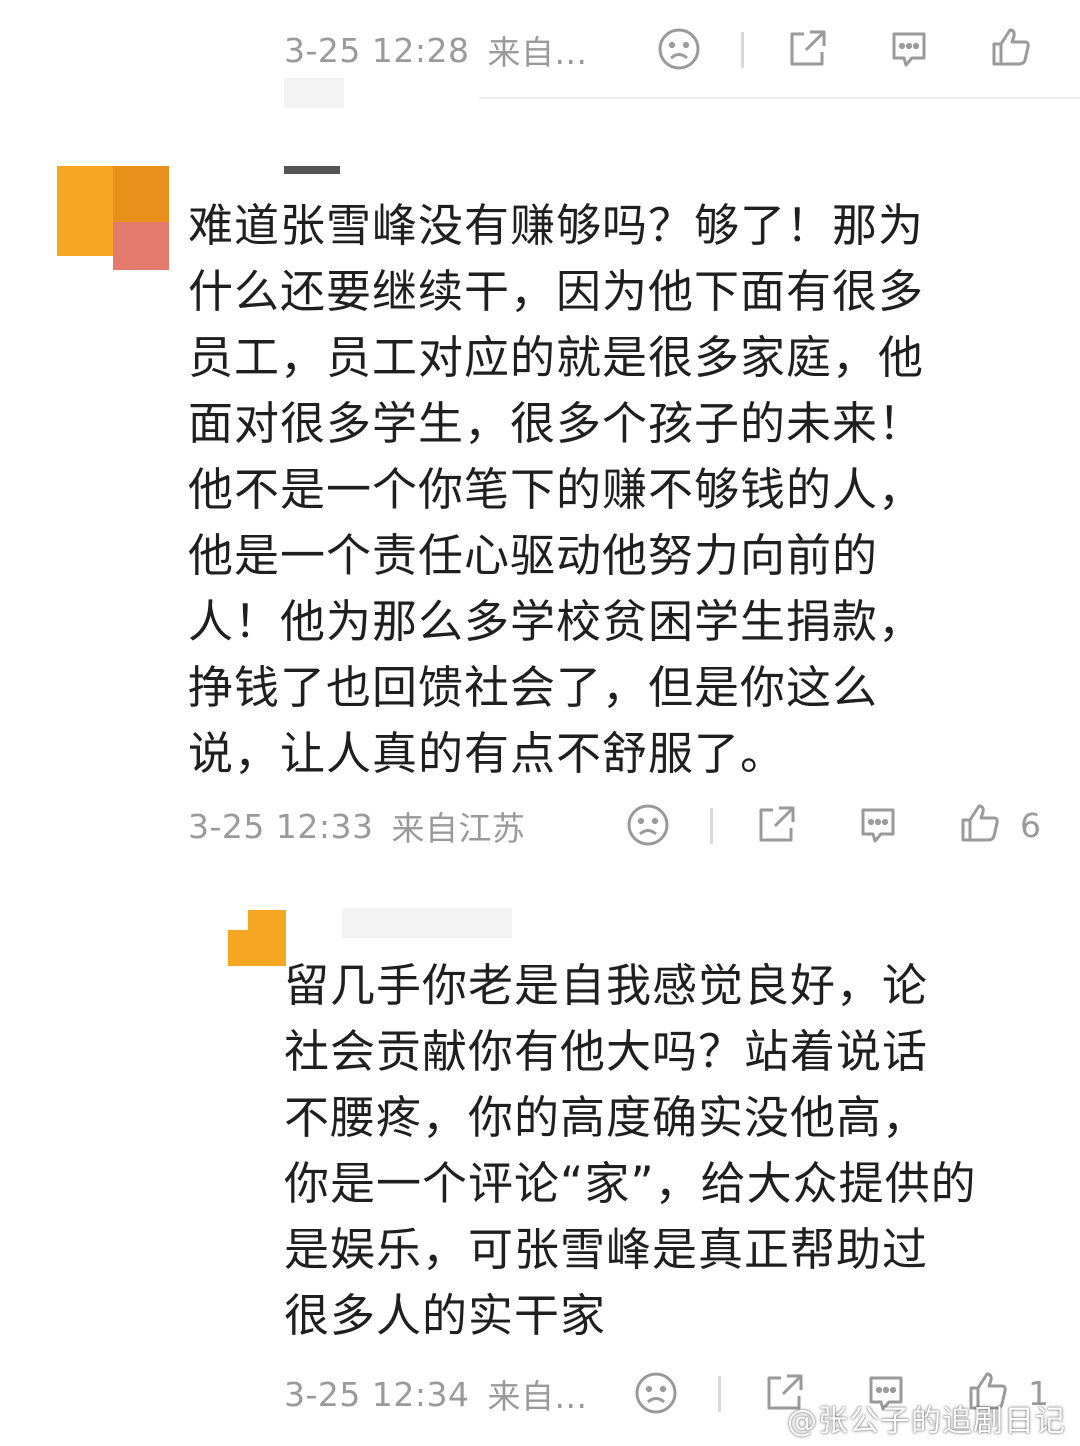  Describe the element at coordinates (377, 50) in the screenshot. I see `comment-time: 3-25 12:28` at that location.